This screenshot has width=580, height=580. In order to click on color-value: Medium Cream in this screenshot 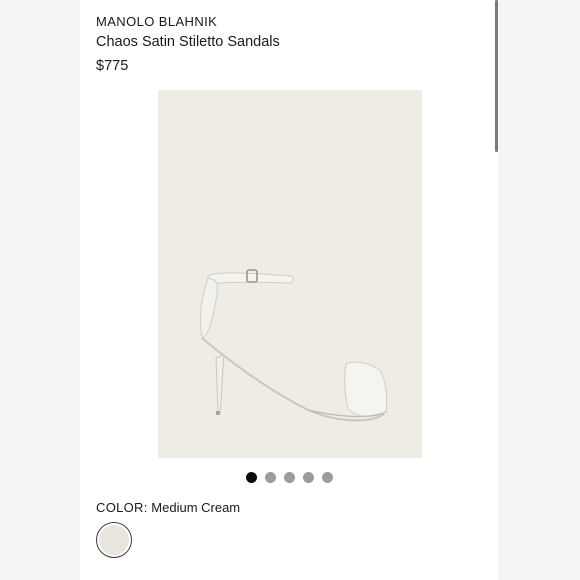, I will do `click(196, 507)`.